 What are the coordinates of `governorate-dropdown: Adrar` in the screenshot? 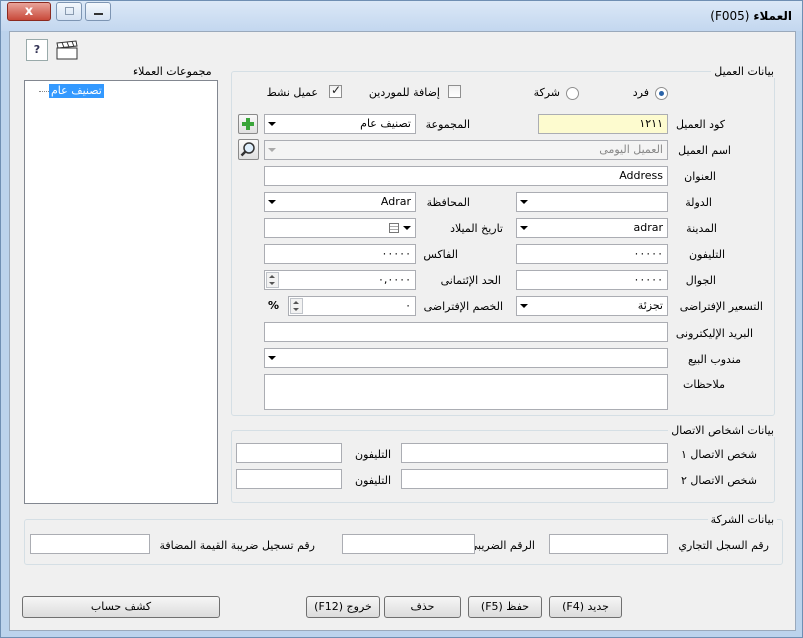 It's located at (340, 202).